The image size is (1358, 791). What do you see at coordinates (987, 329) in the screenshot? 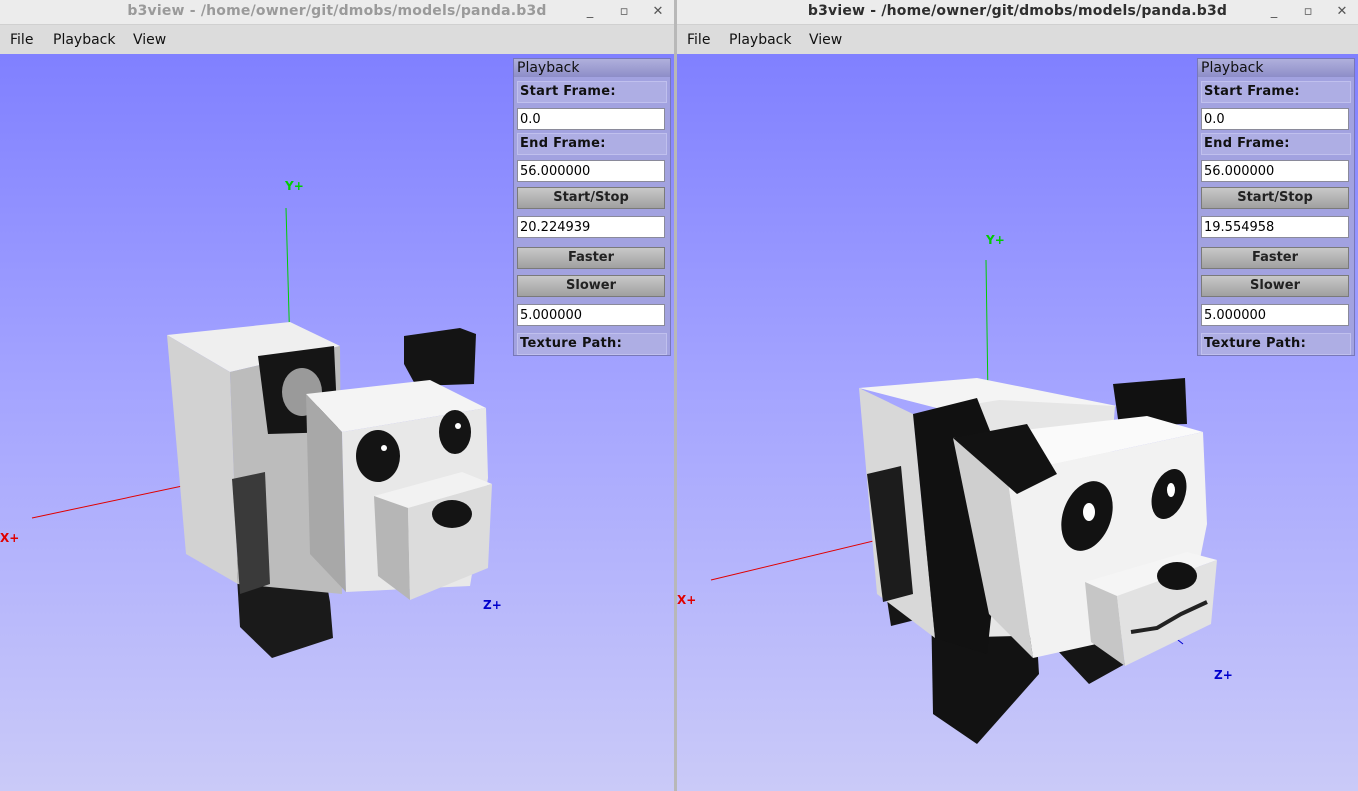
I see `y-axis-line` at bounding box center [987, 329].